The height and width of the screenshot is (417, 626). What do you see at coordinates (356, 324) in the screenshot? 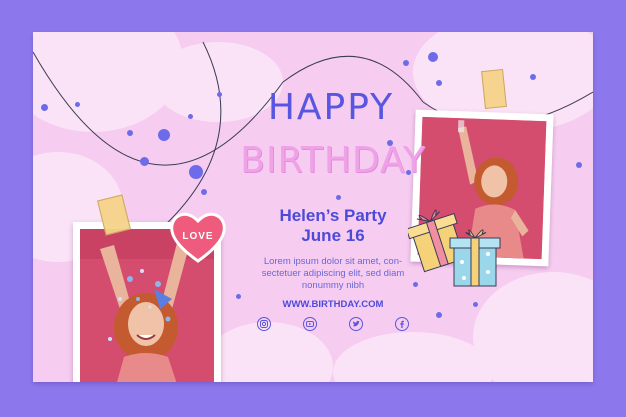
I see `twitter-icon` at bounding box center [356, 324].